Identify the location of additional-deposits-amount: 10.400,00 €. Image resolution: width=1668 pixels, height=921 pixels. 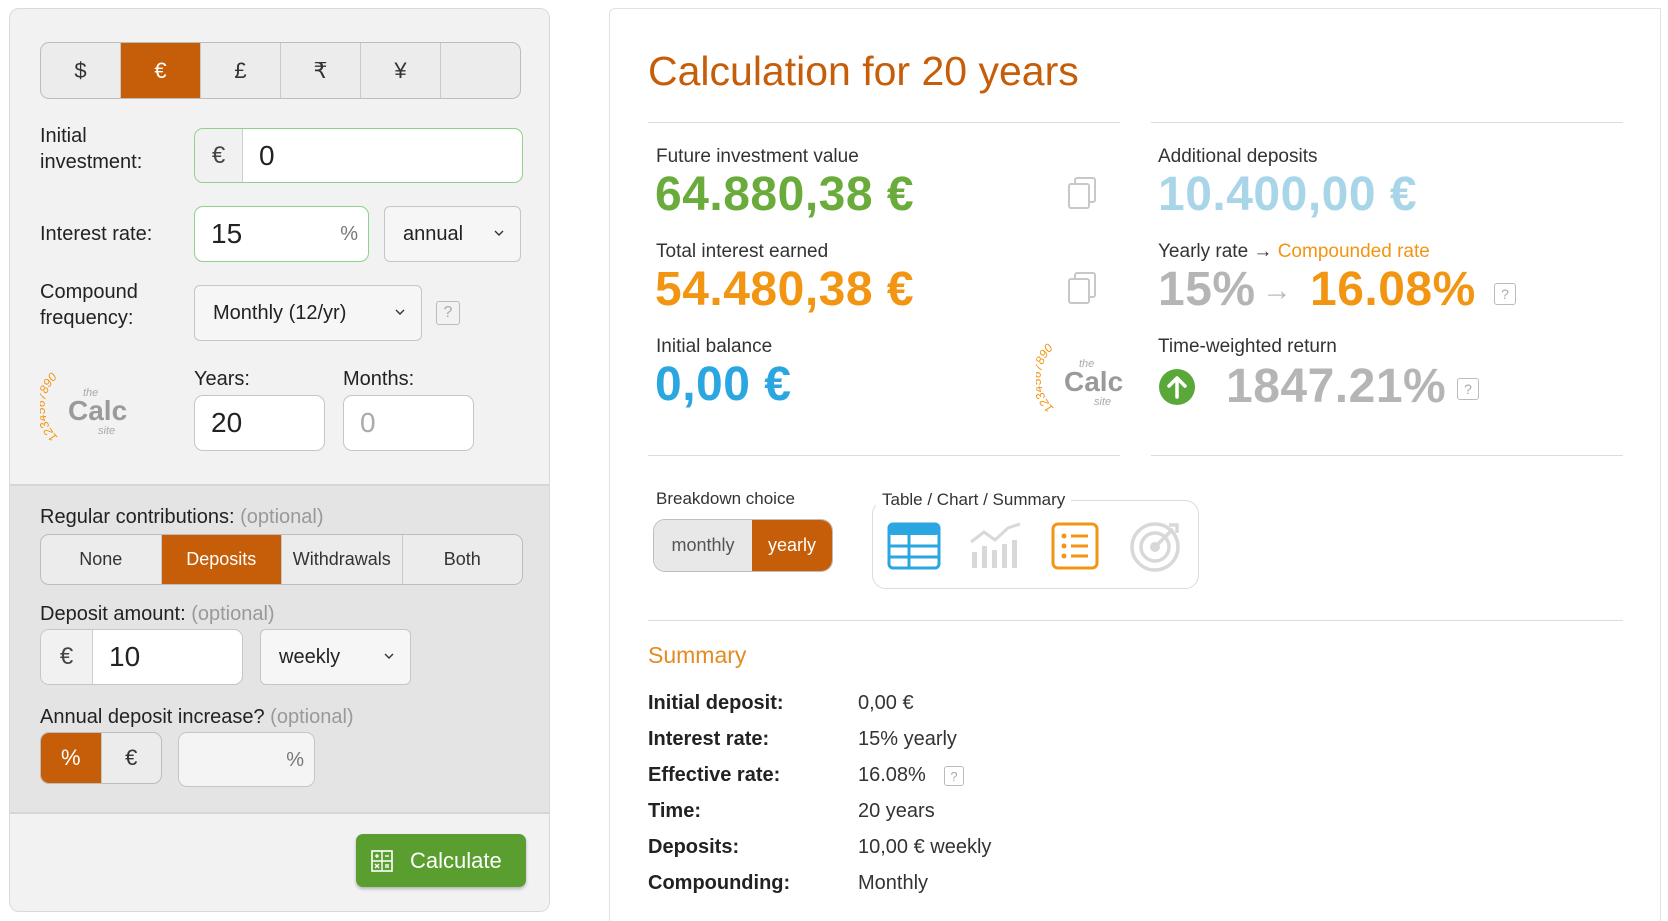
(1288, 194).